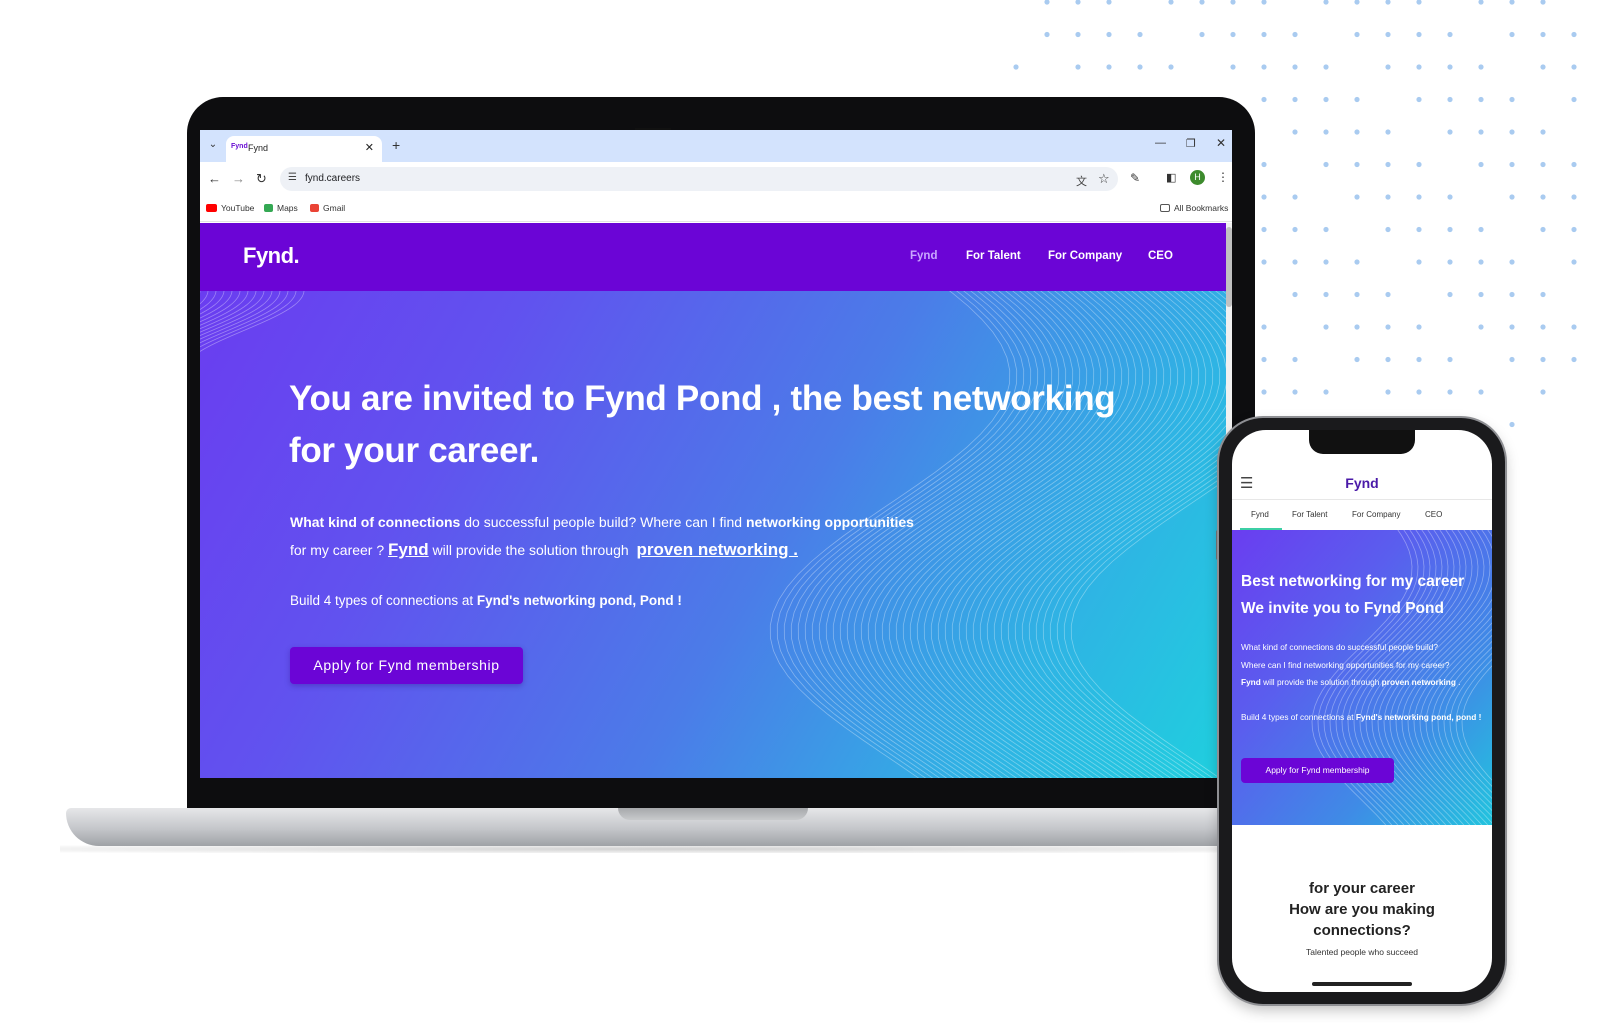  I want to click on forward-arrow-icon: →, so click(238, 178).